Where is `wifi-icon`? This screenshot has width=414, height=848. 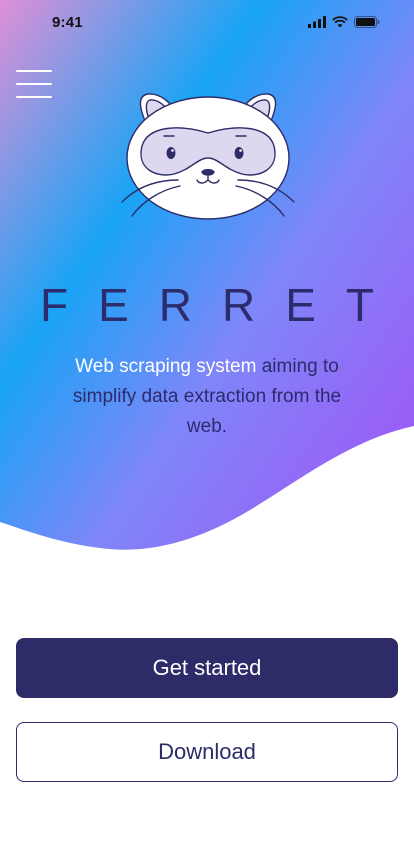
wifi-icon is located at coordinates (340, 22).